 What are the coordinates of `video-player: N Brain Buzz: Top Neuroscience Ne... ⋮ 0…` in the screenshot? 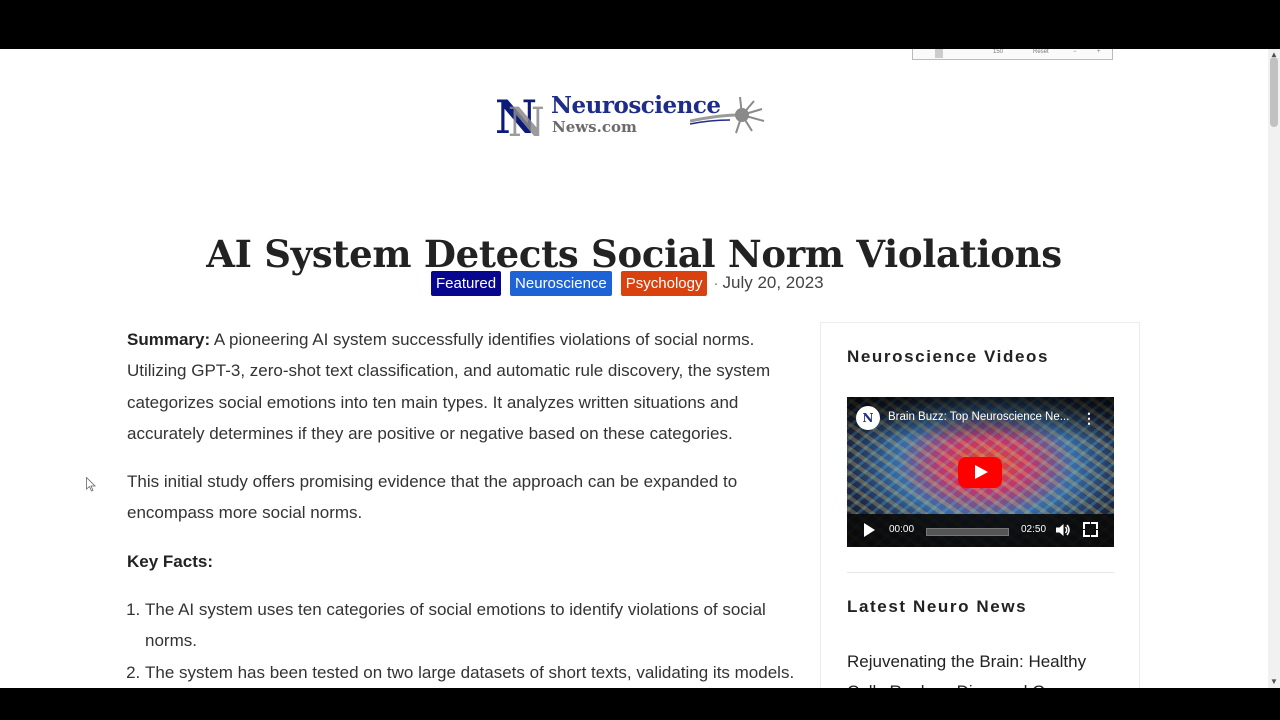 It's located at (980, 472).